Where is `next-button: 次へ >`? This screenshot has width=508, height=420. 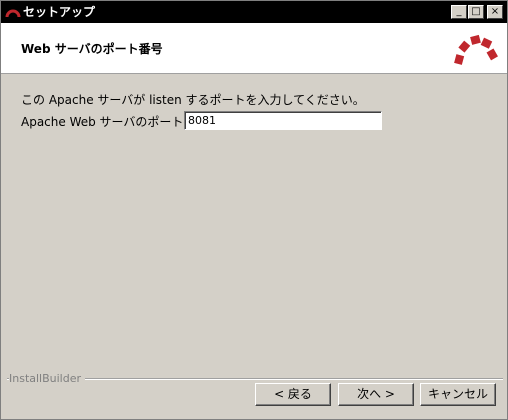
next-button: 次へ > is located at coordinates (376, 394).